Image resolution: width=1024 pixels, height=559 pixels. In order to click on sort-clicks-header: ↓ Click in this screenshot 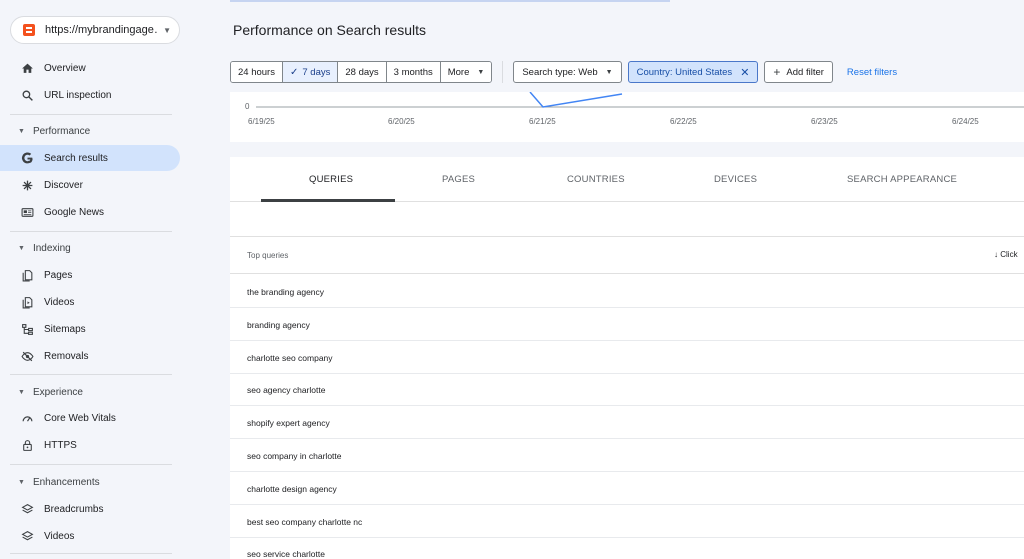, I will do `click(1006, 254)`.